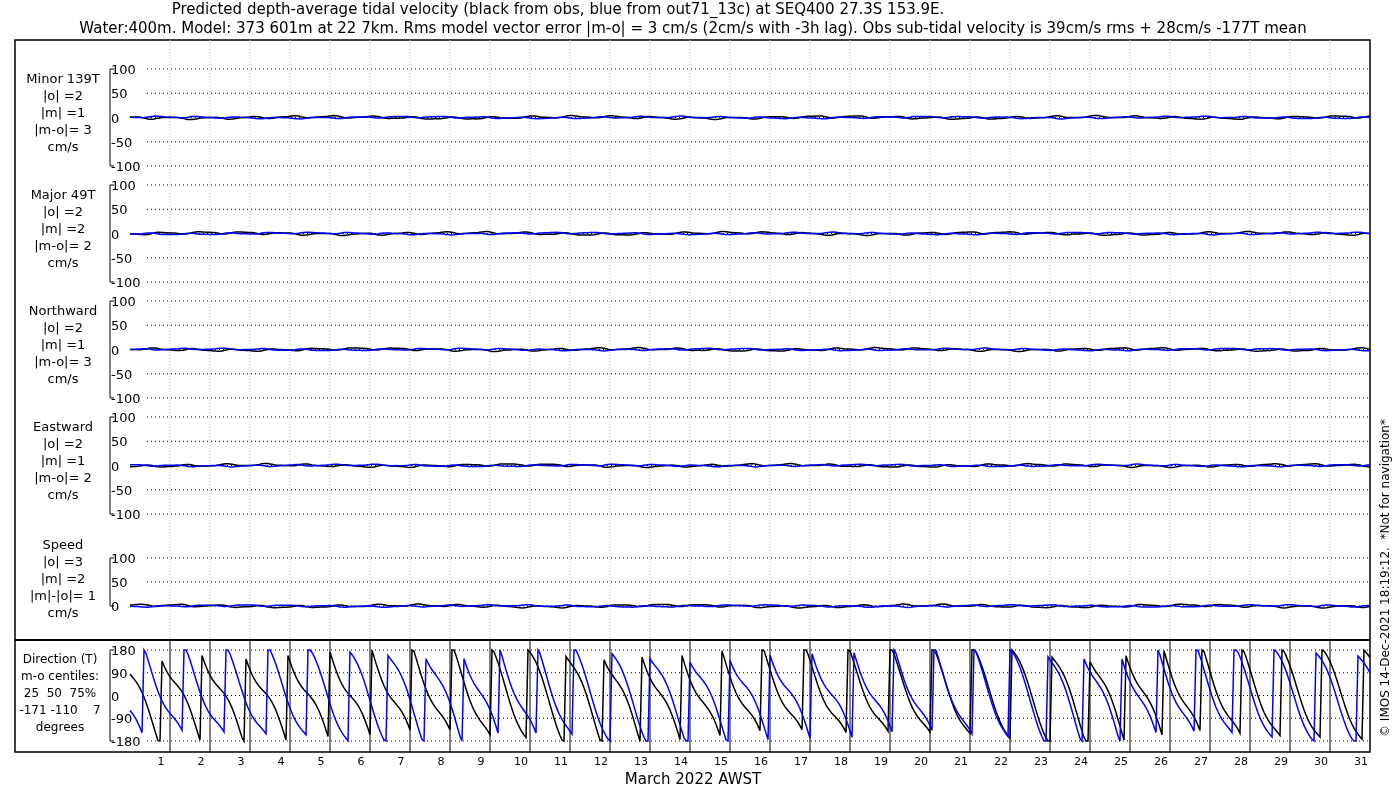 The image size is (1400, 800). Describe the element at coordinates (693, 779) in the screenshot. I see `x-axis-label: March 2022 AWST` at that location.